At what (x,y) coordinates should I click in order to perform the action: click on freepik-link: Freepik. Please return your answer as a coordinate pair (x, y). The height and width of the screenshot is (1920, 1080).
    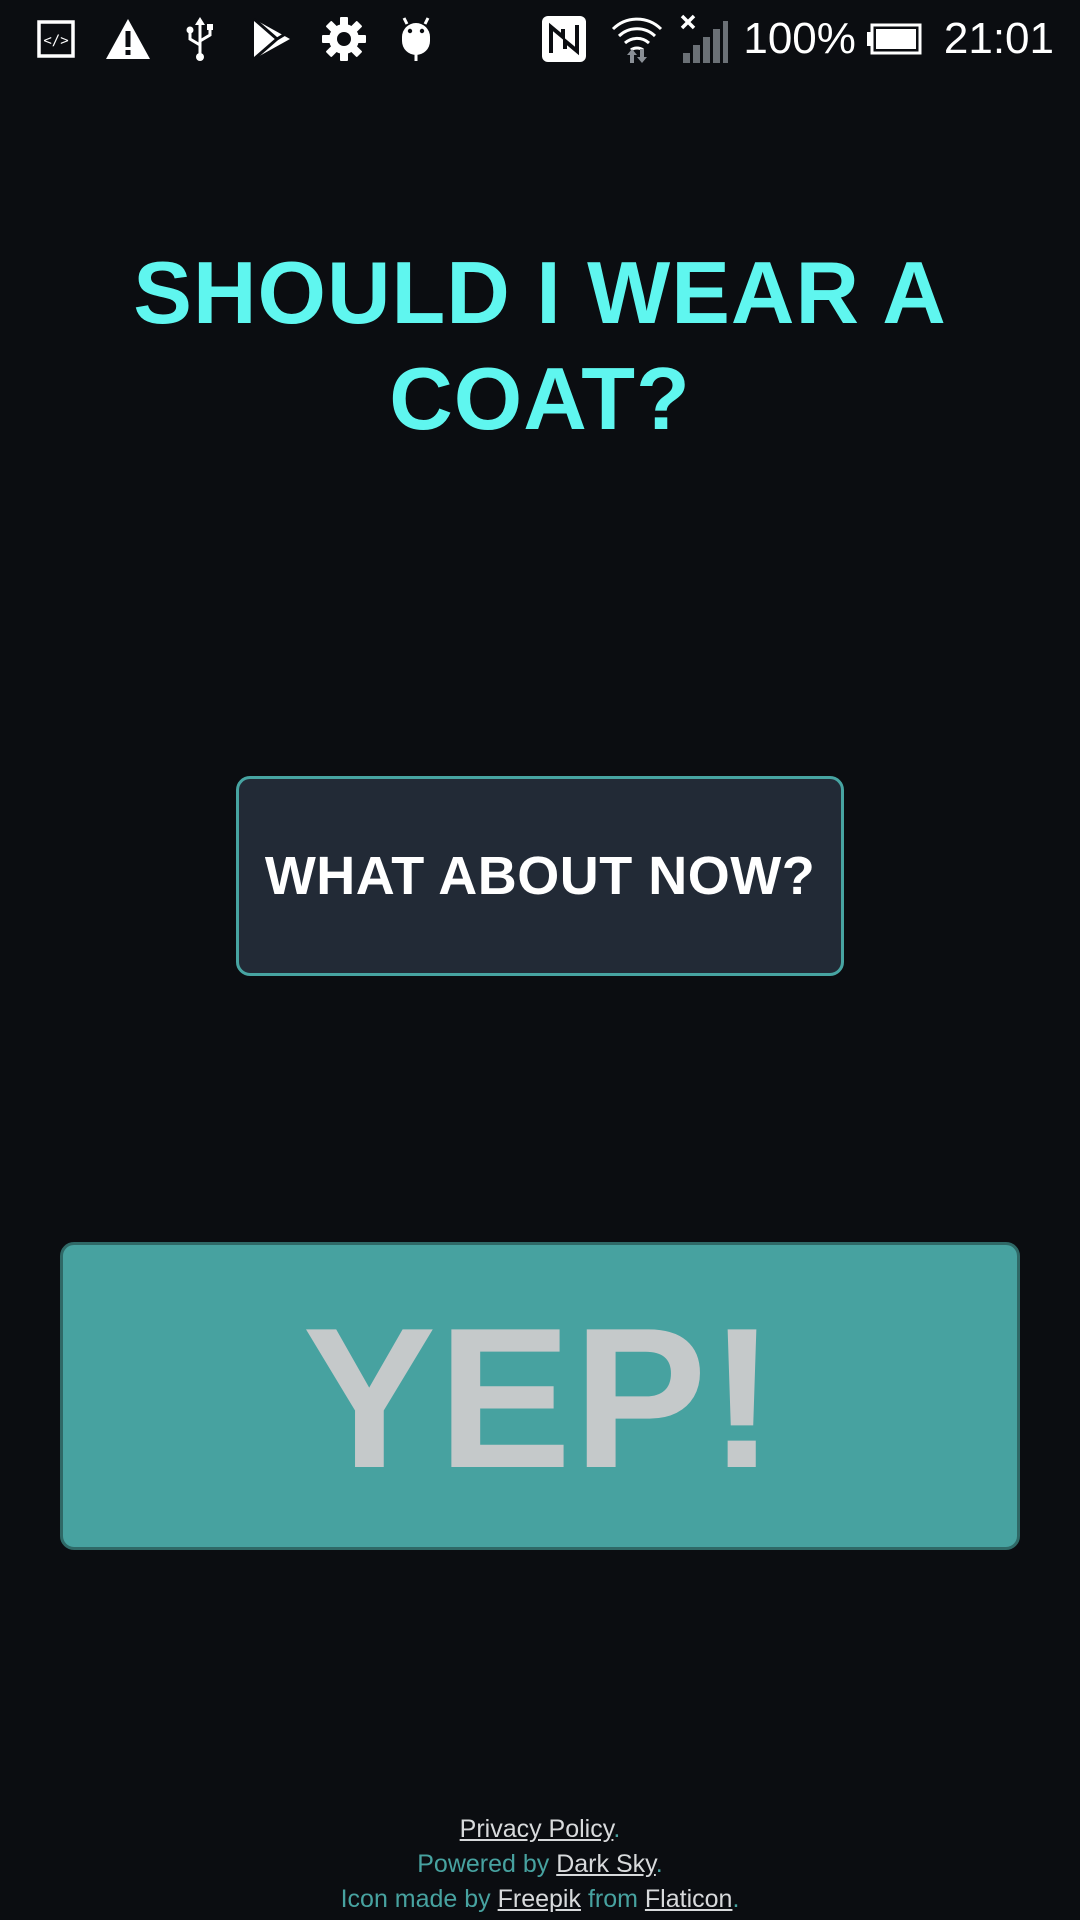
    Looking at the image, I should click on (539, 1899).